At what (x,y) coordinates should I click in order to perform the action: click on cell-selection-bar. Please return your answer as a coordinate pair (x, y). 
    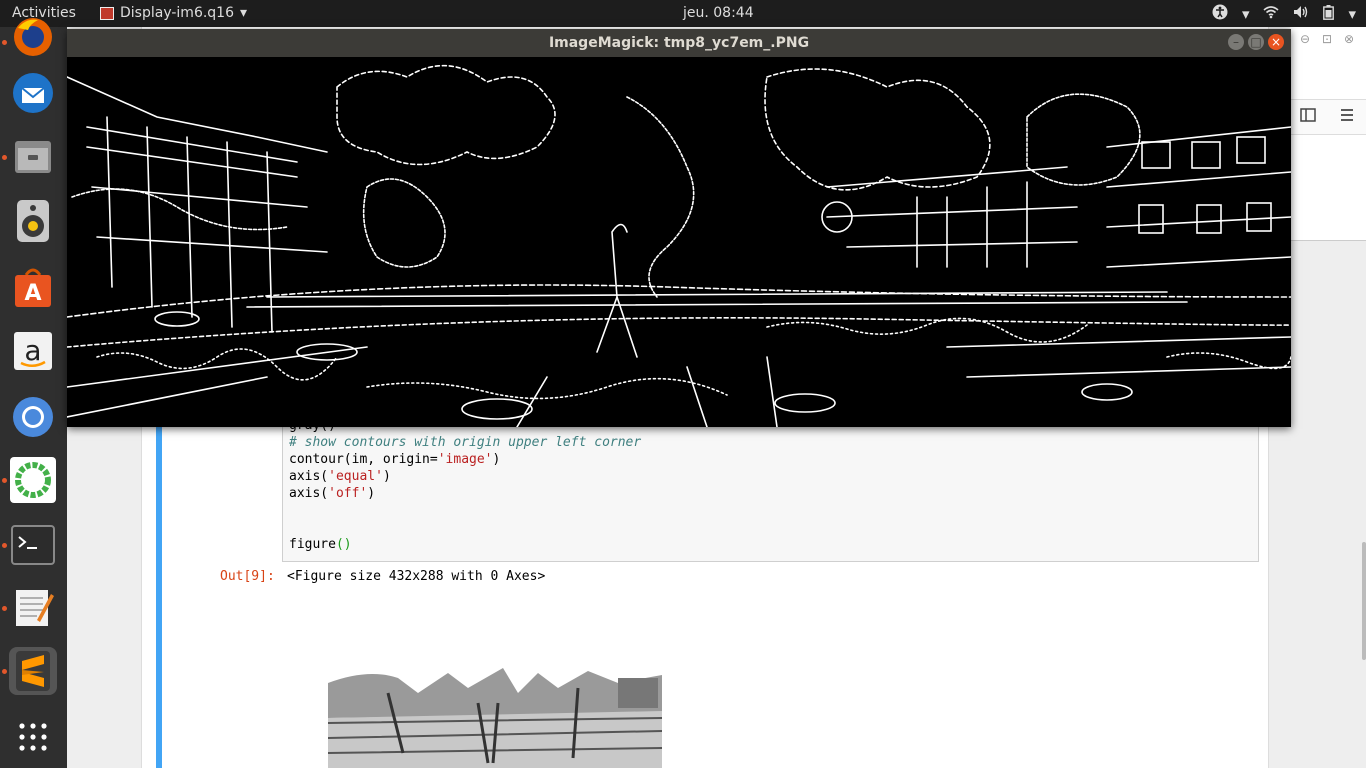
    Looking at the image, I should click on (159, 596).